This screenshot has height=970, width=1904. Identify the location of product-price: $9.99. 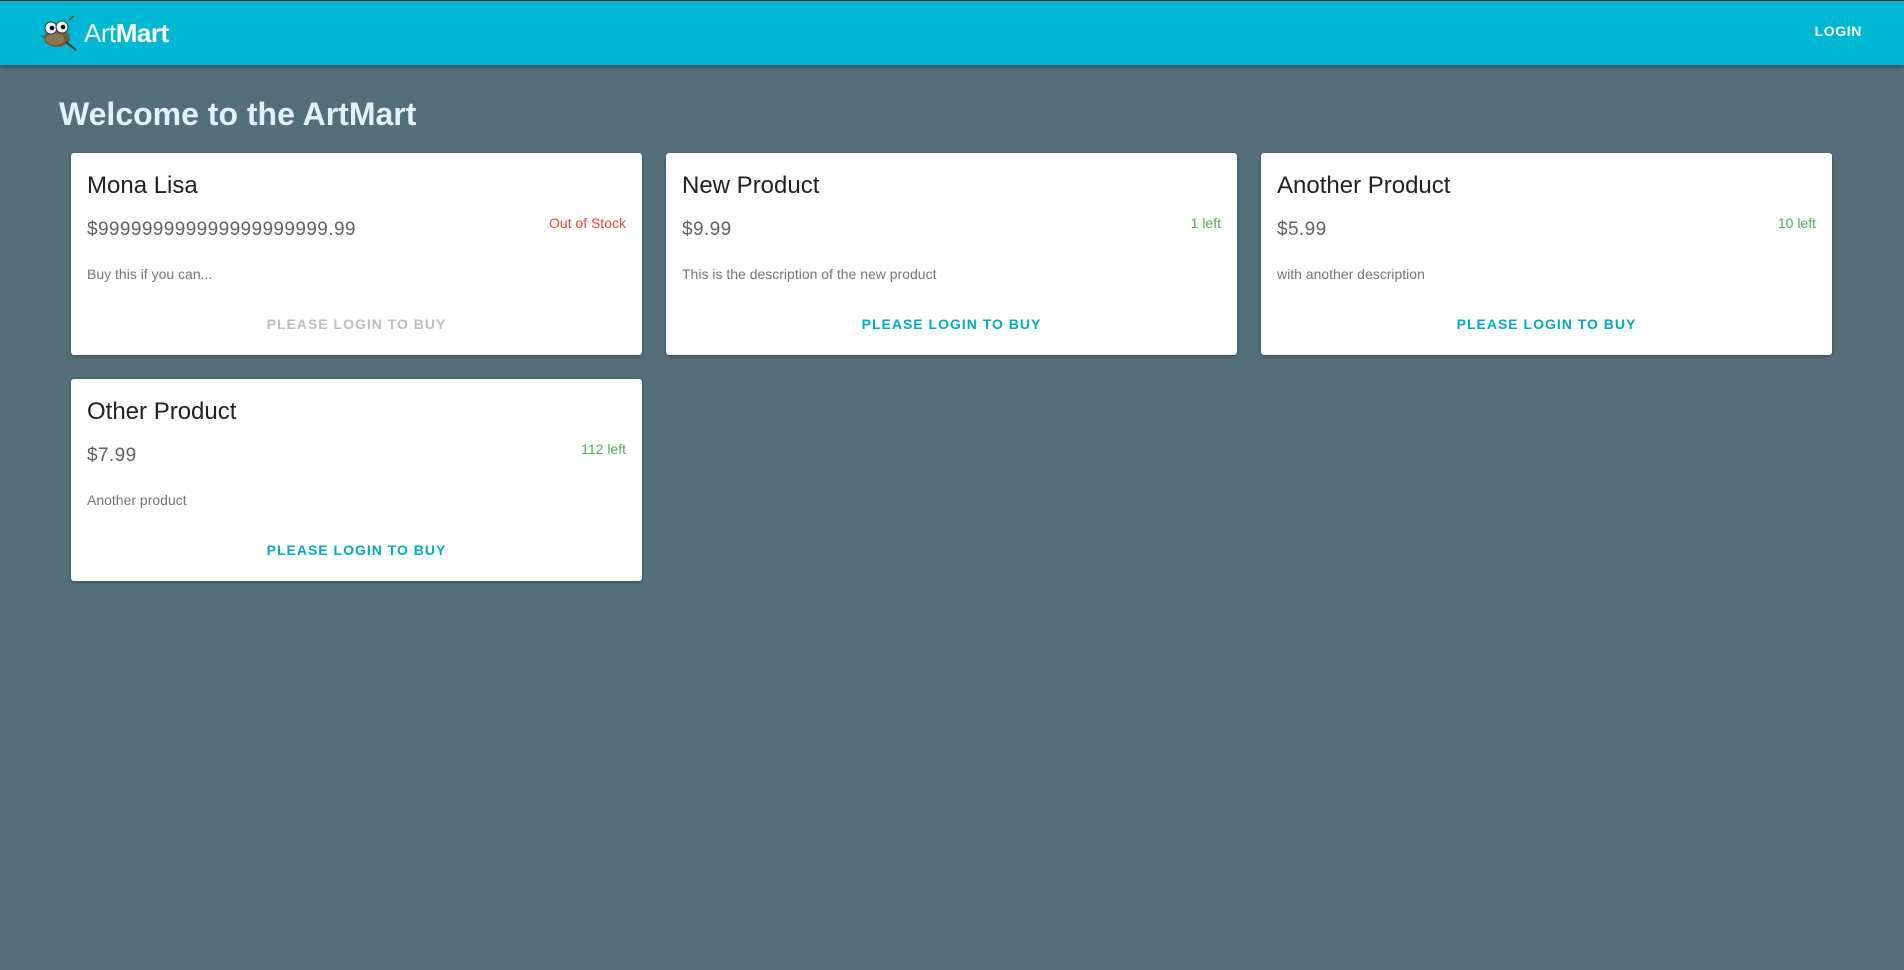
(707, 229).